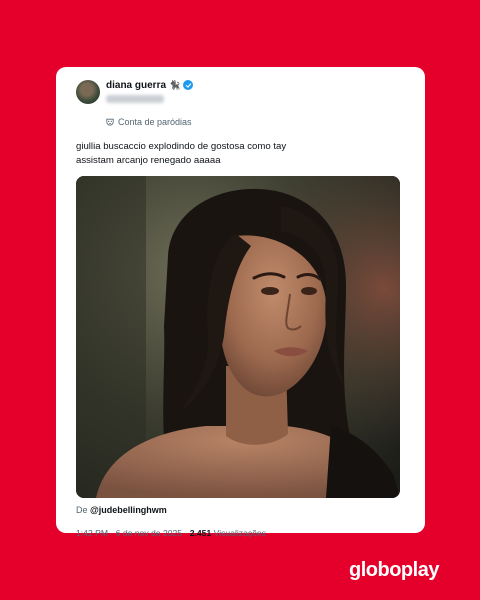 This screenshot has height=600, width=480. Describe the element at coordinates (149, 533) in the screenshot. I see `post-date: 6 de nov de 2025` at that location.